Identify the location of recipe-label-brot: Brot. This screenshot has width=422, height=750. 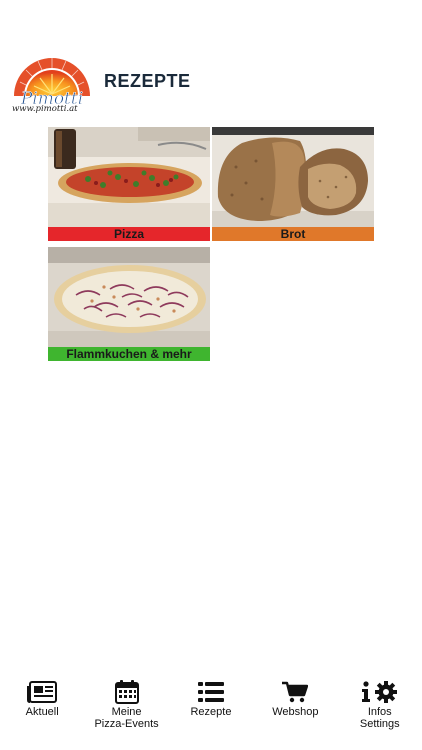
(293, 234).